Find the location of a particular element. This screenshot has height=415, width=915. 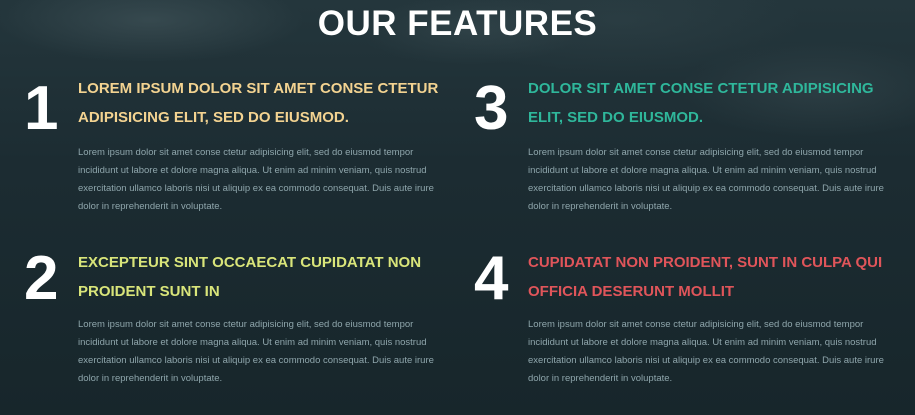

feature-number: 1 is located at coordinates (41, 108).